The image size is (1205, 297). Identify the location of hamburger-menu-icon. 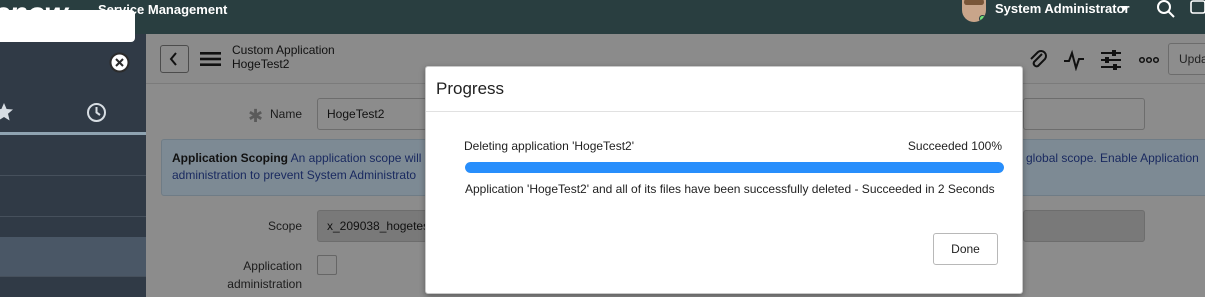
(210, 59).